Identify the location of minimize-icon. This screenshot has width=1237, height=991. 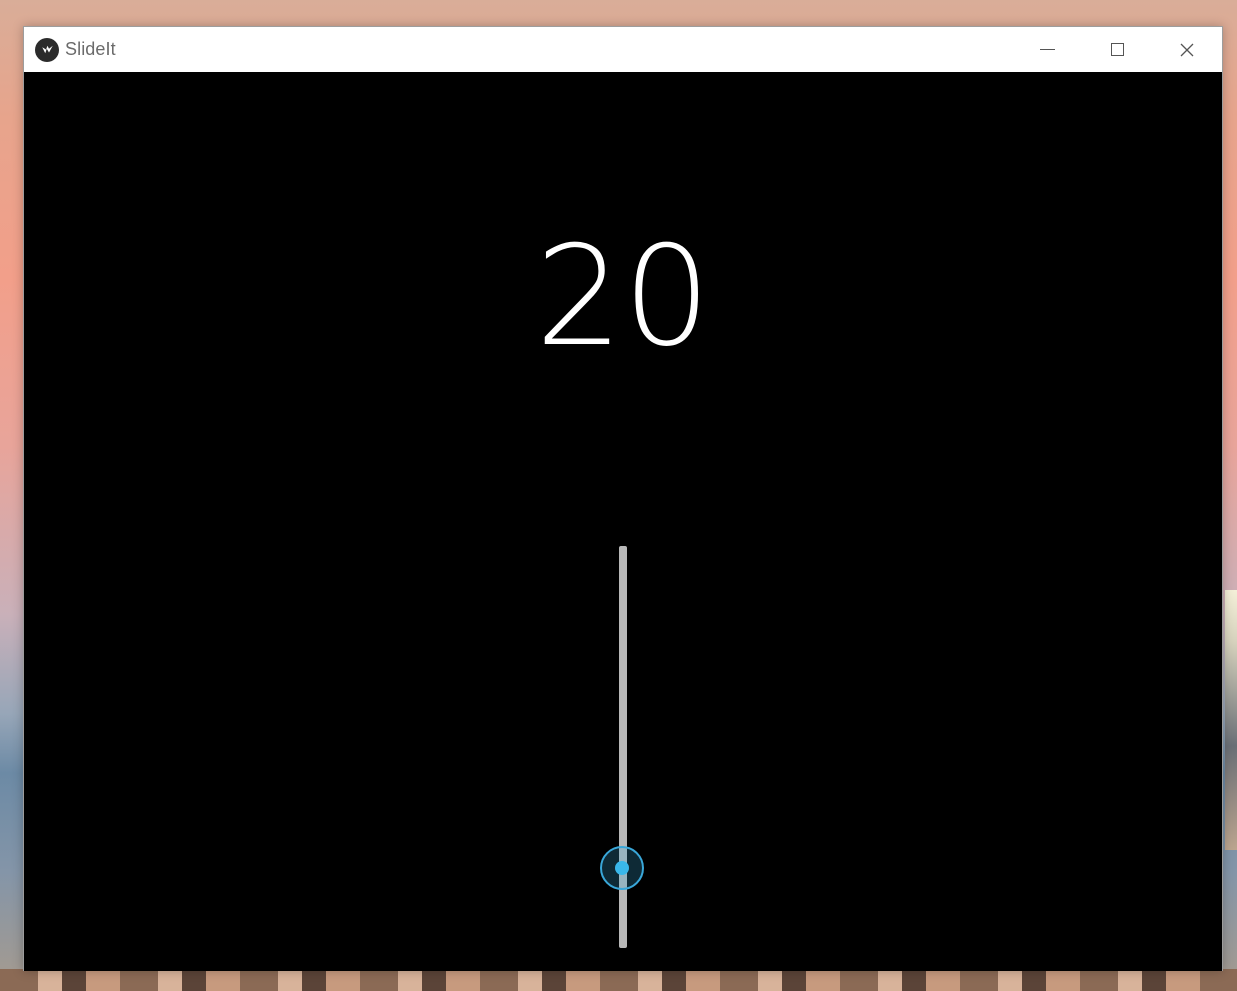
(1047, 49).